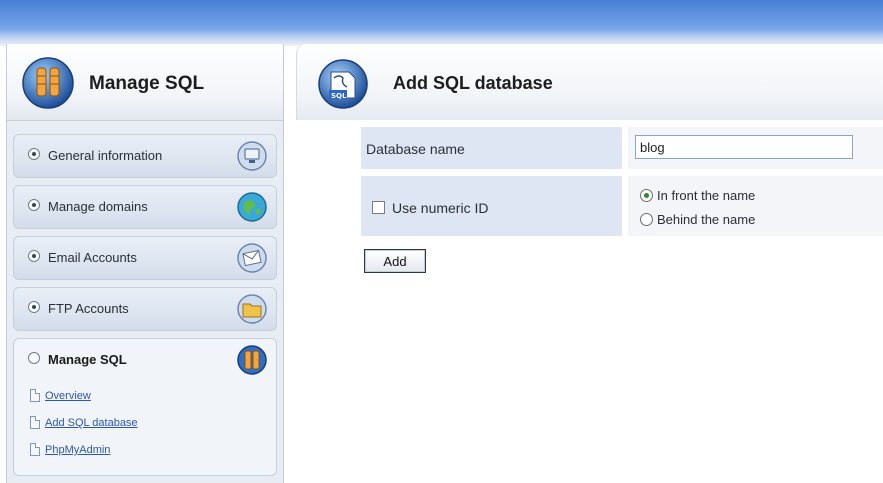 The width and height of the screenshot is (883, 483). What do you see at coordinates (105, 155) in the screenshot?
I see `sidebar-item-label: General information` at bounding box center [105, 155].